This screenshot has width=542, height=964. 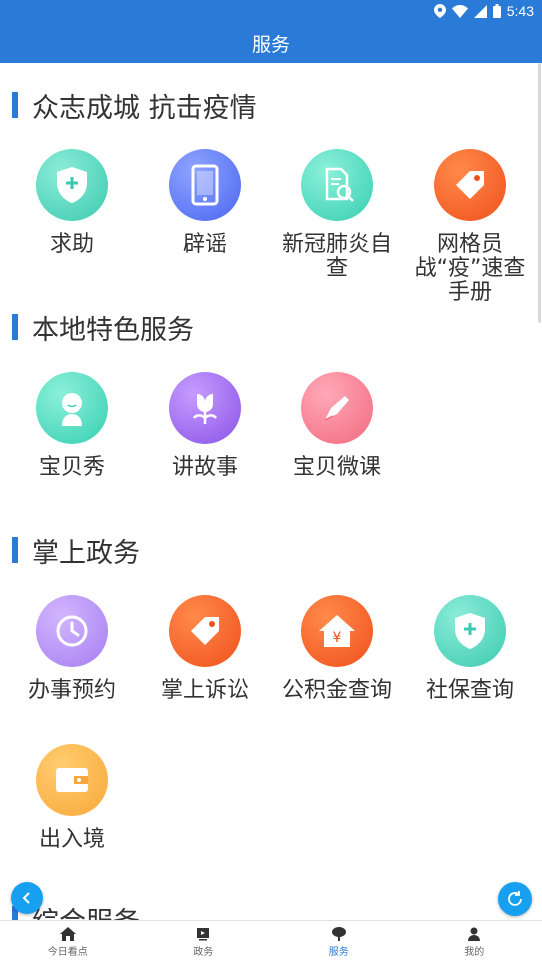 I want to click on fund-label: 公积金查询, so click(x=337, y=690).